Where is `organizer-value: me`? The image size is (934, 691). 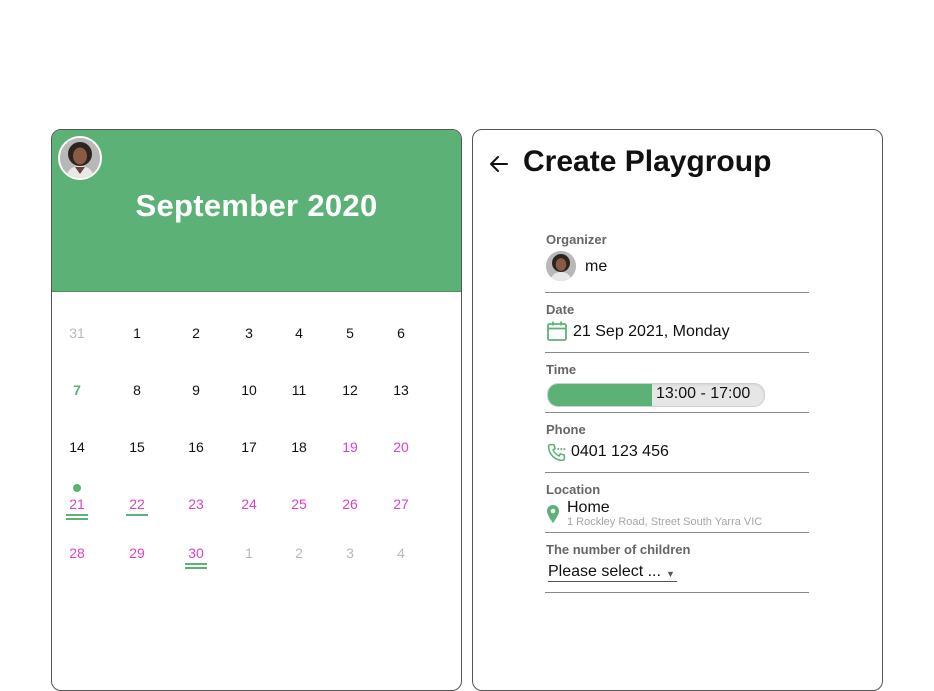 organizer-value: me is located at coordinates (596, 266).